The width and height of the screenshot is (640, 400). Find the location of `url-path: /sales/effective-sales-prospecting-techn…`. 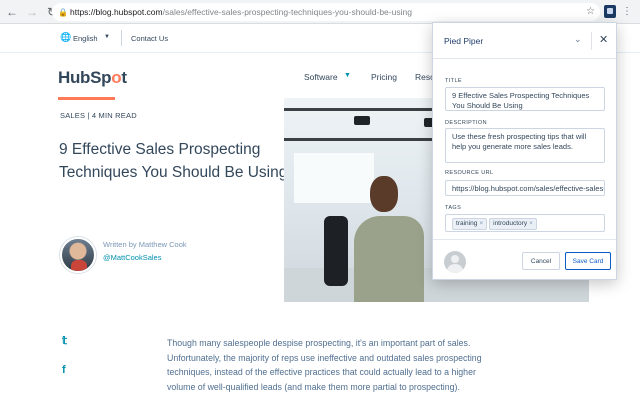

url-path: /sales/effective-sales-prospecting-techn… is located at coordinates (287, 12).